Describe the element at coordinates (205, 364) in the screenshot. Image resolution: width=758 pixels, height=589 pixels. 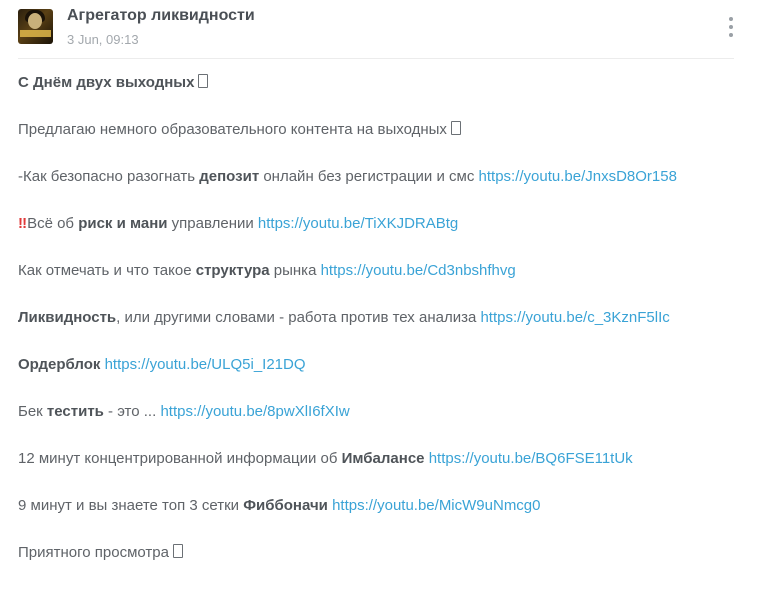
I see `youtube-link: https://youtu.be/ULQ5i_I21DQ` at that location.